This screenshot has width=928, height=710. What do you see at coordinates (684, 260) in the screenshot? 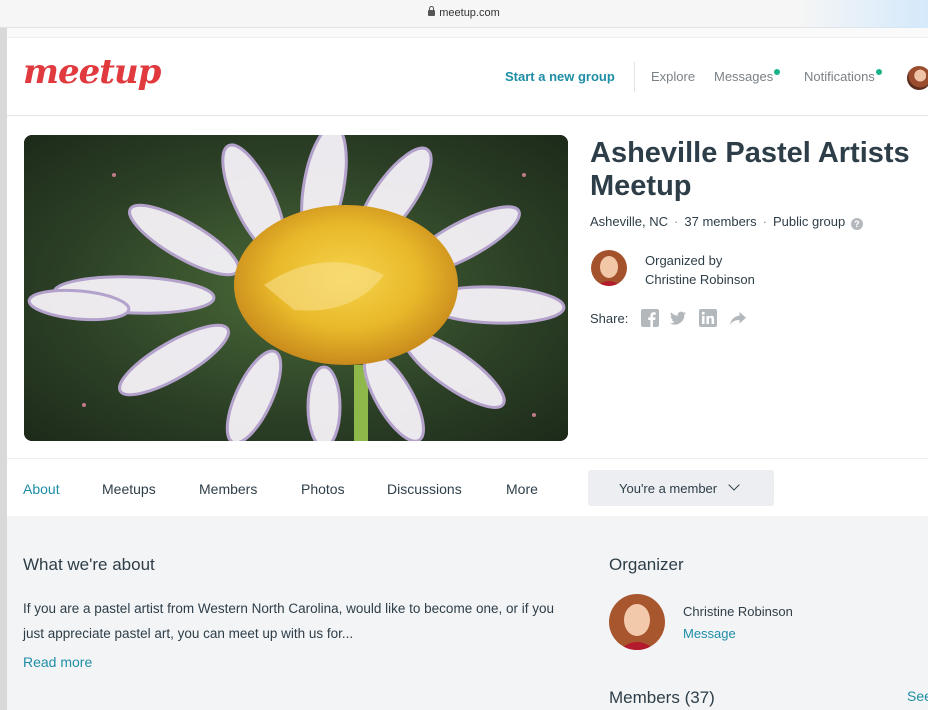
I see `organized-by-label: Organized by` at bounding box center [684, 260].